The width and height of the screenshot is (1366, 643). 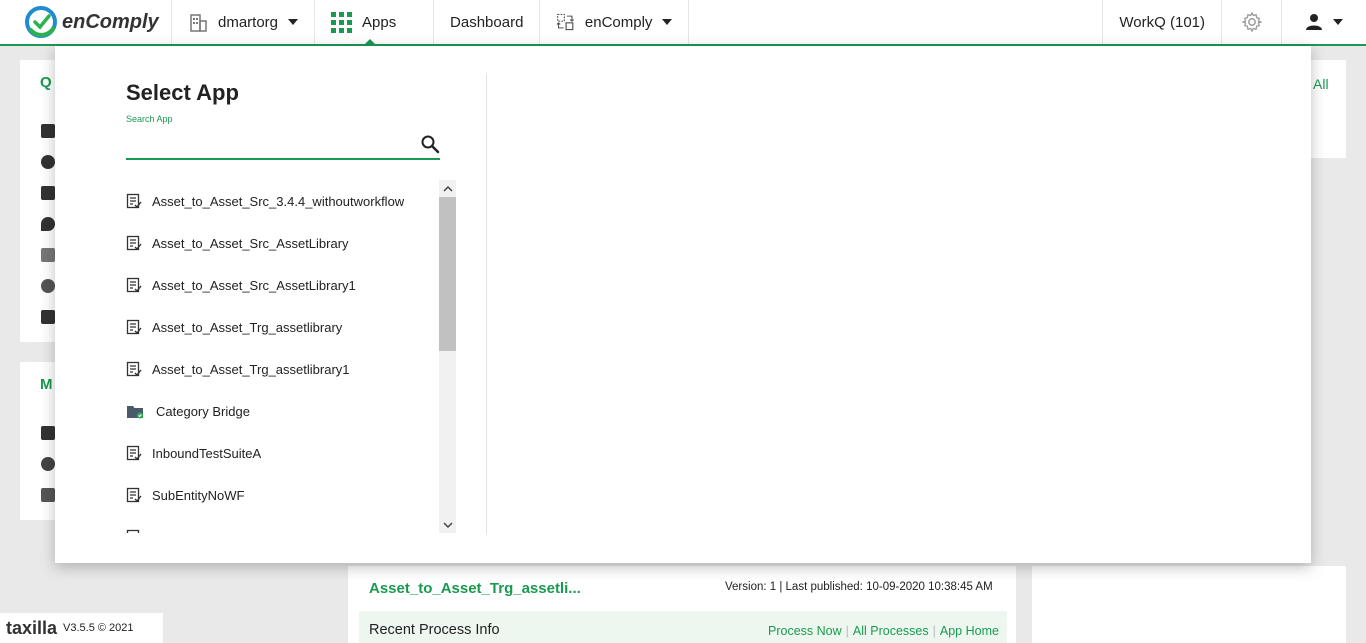 What do you see at coordinates (379, 22) in the screenshot?
I see `apps-label: Apps` at bounding box center [379, 22].